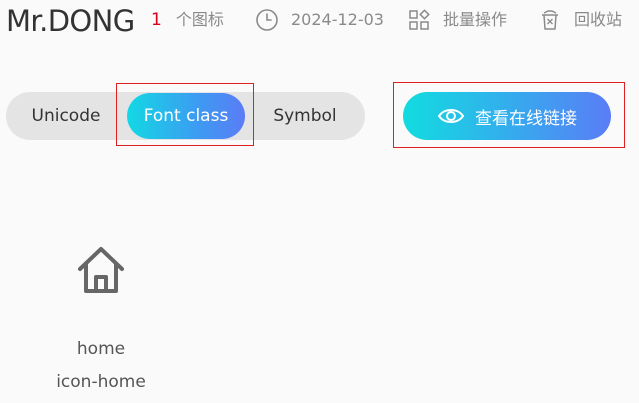  What do you see at coordinates (305, 116) in the screenshot?
I see `tab-symbol: Symbol` at bounding box center [305, 116].